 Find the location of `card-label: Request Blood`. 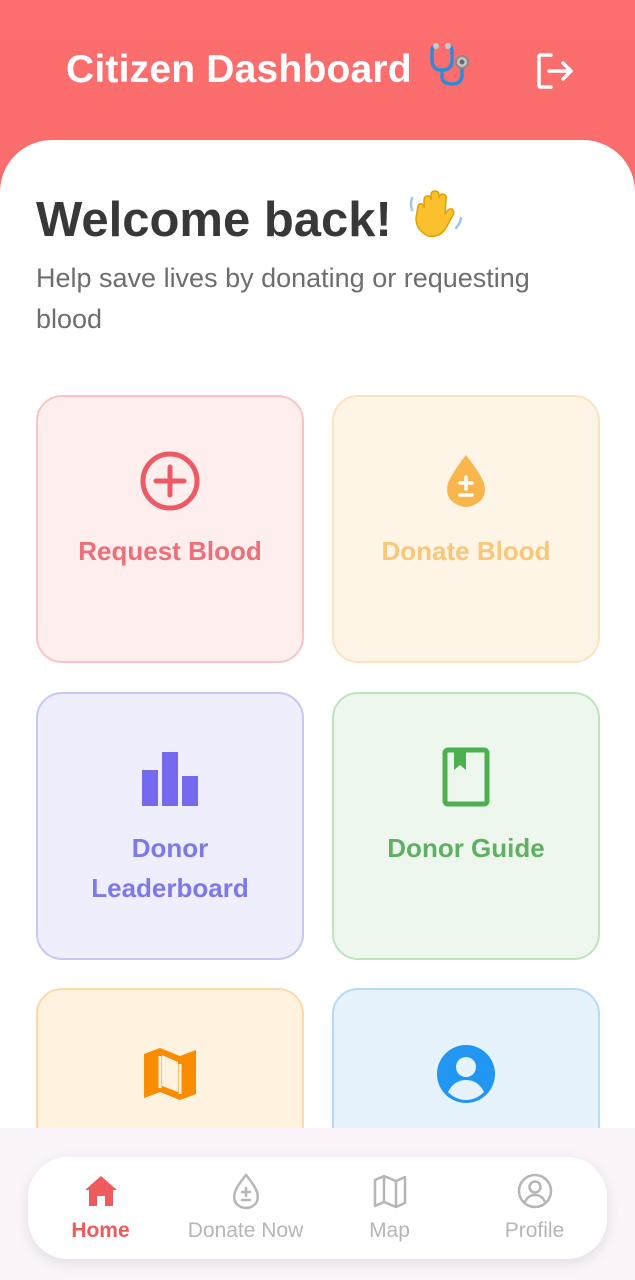

card-label: Request Blood is located at coordinates (170, 551).